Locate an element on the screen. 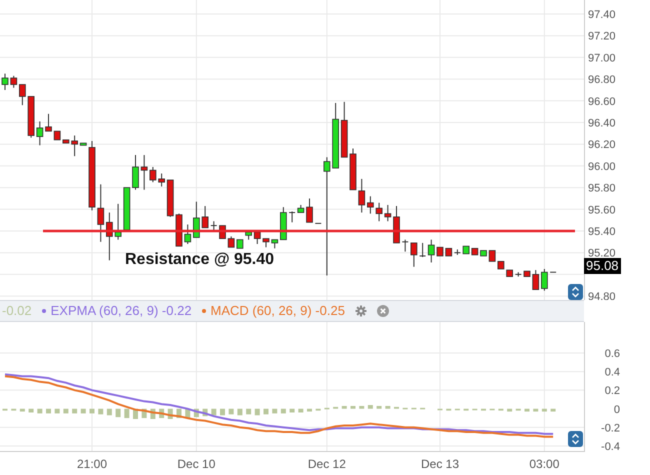 This screenshot has height=475, width=650. price-tag: 95.08 is located at coordinates (602, 266).